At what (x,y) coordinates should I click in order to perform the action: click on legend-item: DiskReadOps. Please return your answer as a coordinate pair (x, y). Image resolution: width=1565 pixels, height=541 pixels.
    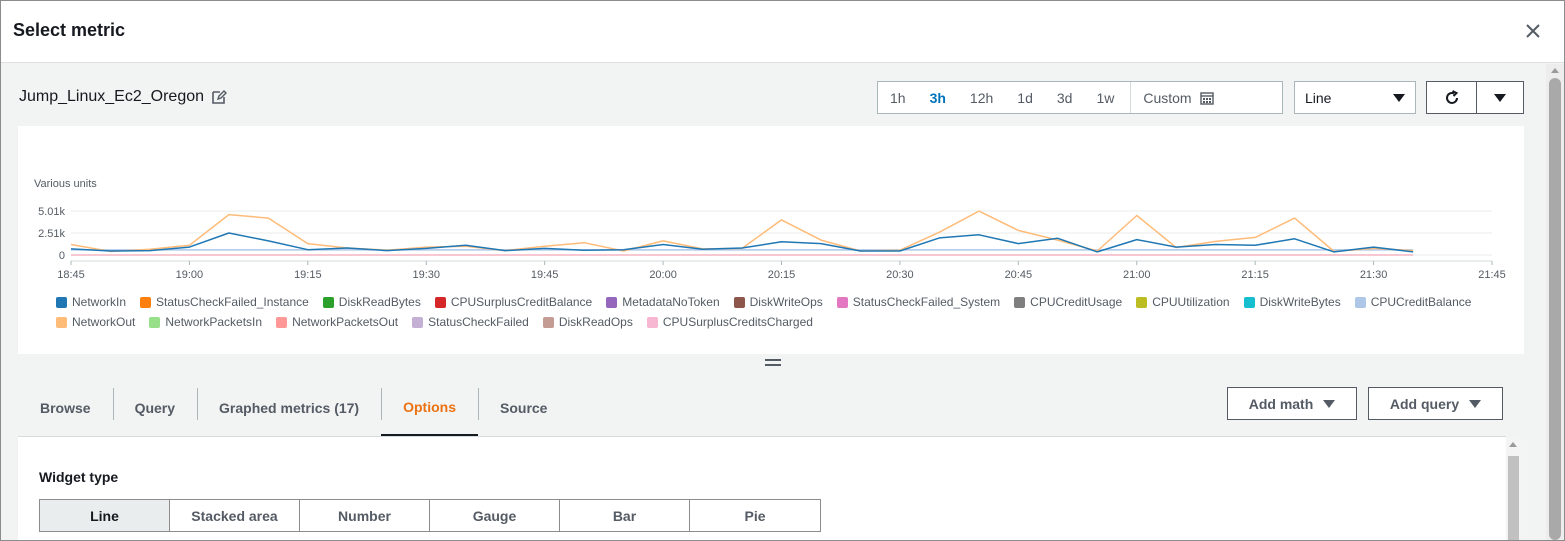
    Looking at the image, I should click on (587, 322).